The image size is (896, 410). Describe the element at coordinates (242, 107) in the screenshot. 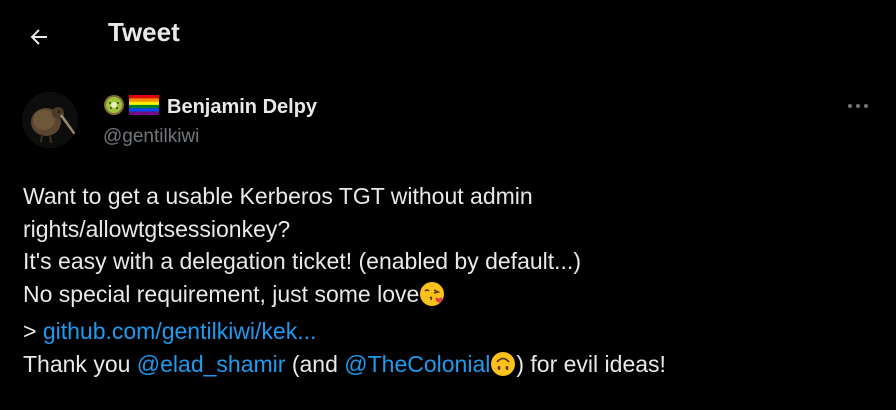

I see `author-display-name: Benjamin Delpy` at that location.